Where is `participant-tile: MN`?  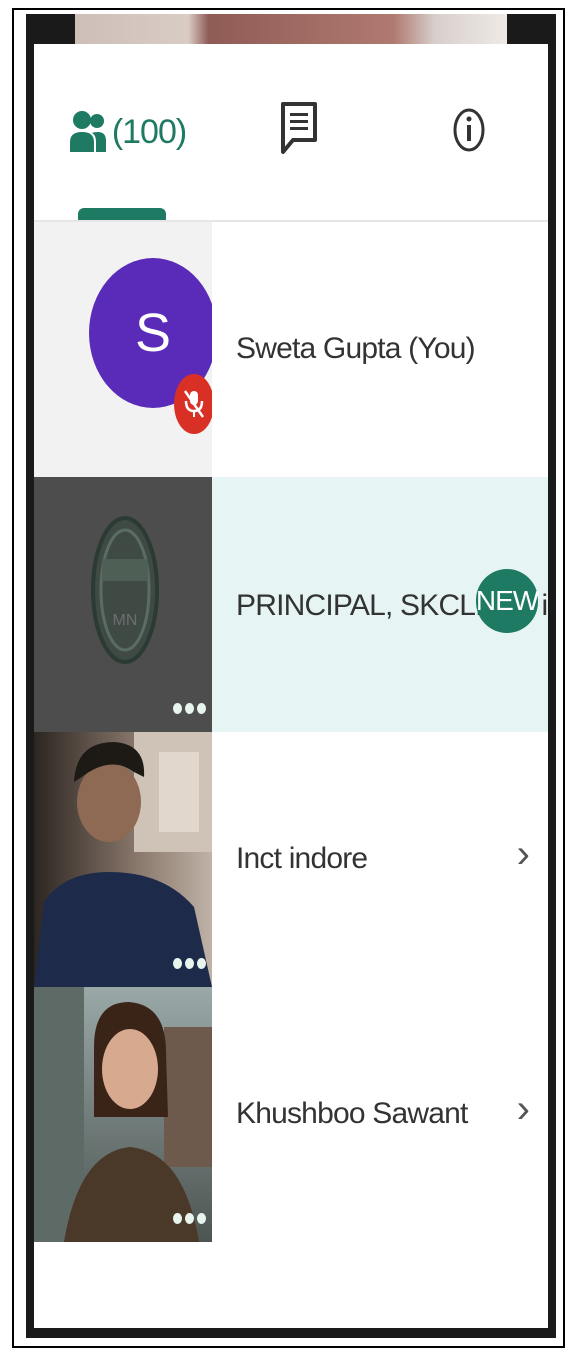
participant-tile: MN is located at coordinates (123, 604).